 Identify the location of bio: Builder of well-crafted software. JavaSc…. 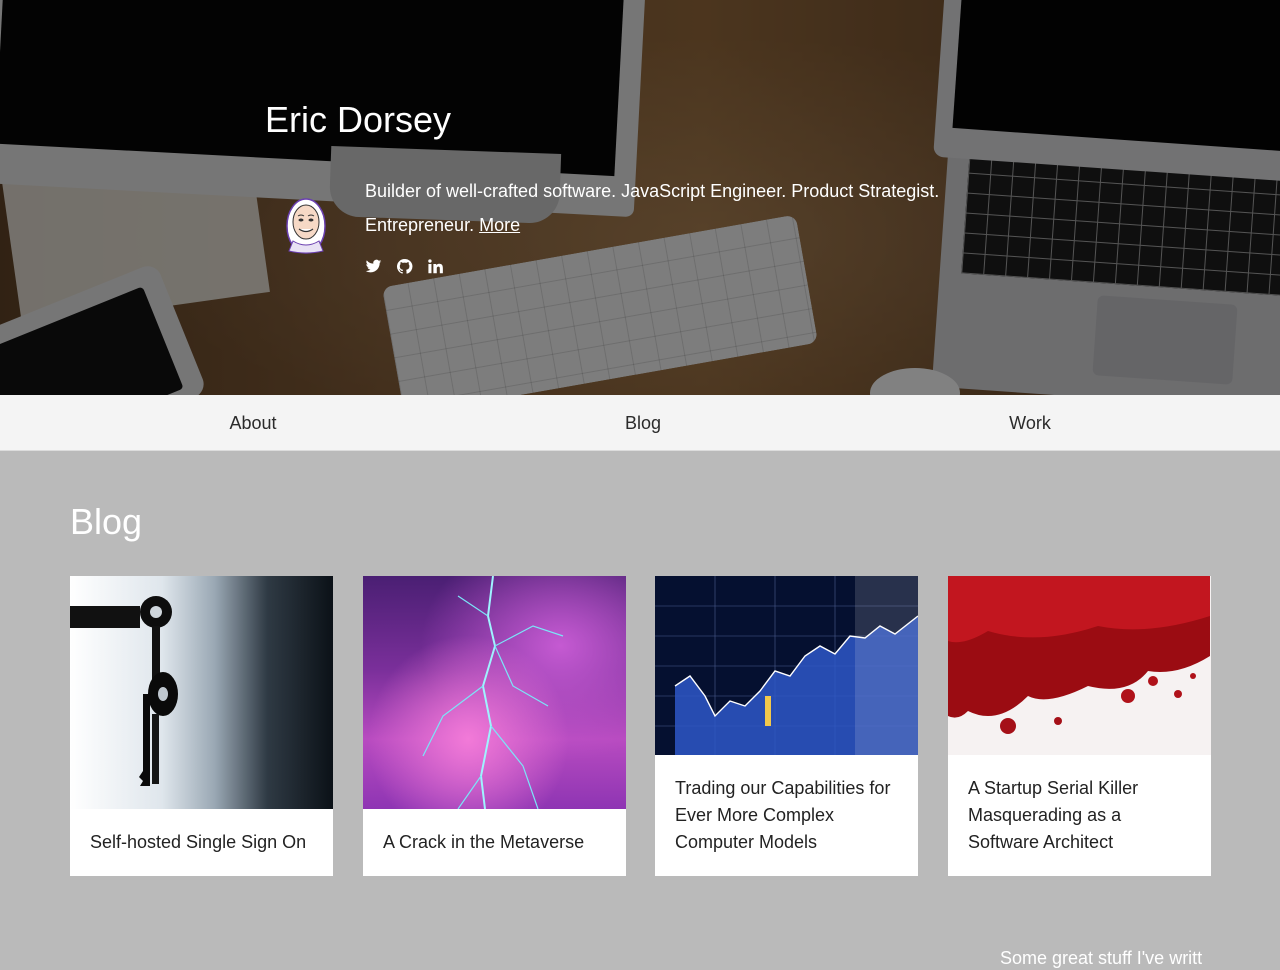
(660, 208).